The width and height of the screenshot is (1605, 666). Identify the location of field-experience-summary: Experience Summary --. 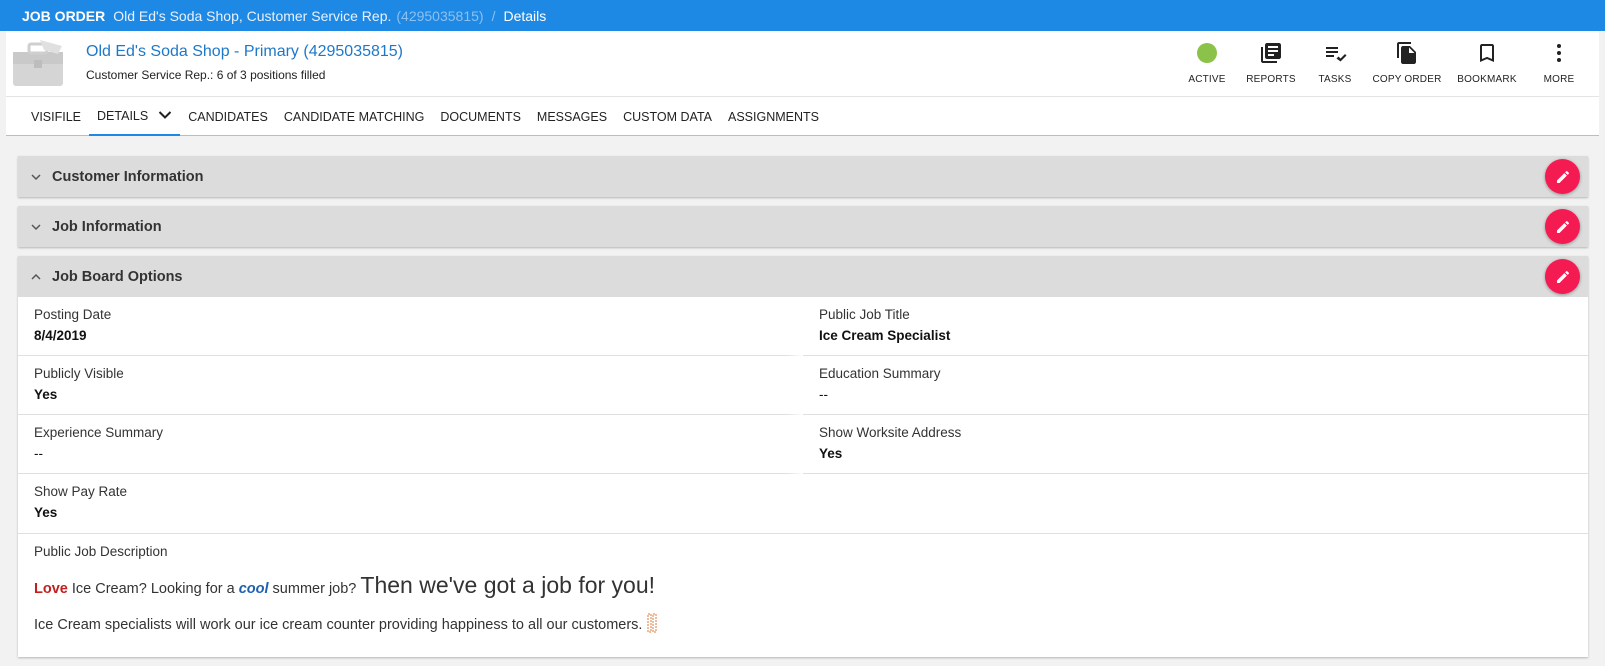
(410, 444).